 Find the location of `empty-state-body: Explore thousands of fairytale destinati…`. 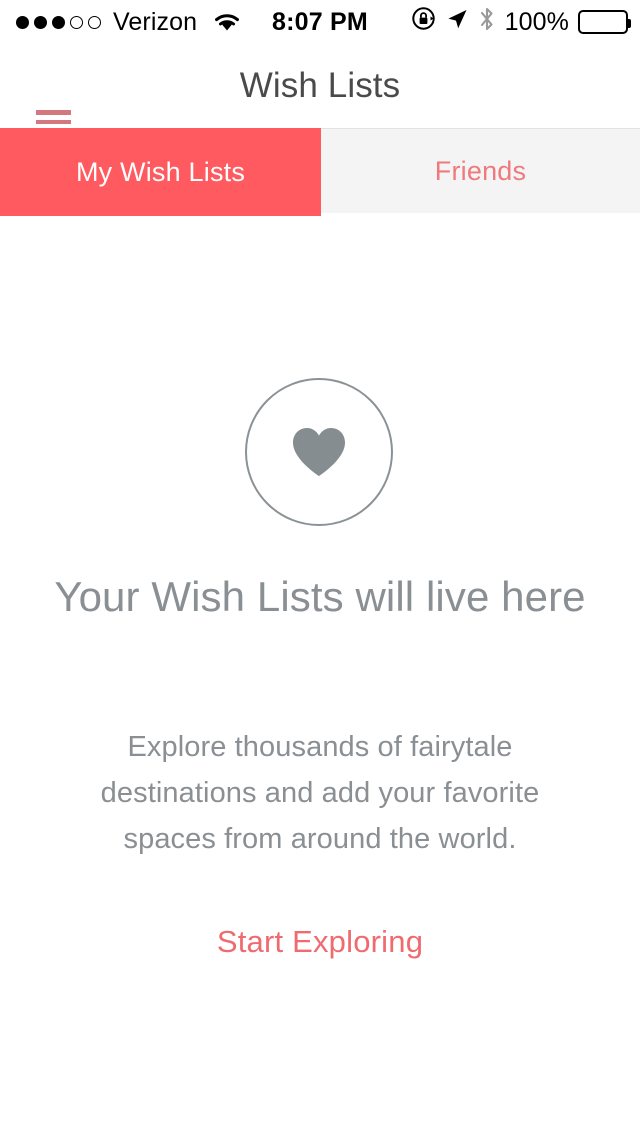

empty-state-body: Explore thousands of fairytale destinati… is located at coordinates (320, 793).